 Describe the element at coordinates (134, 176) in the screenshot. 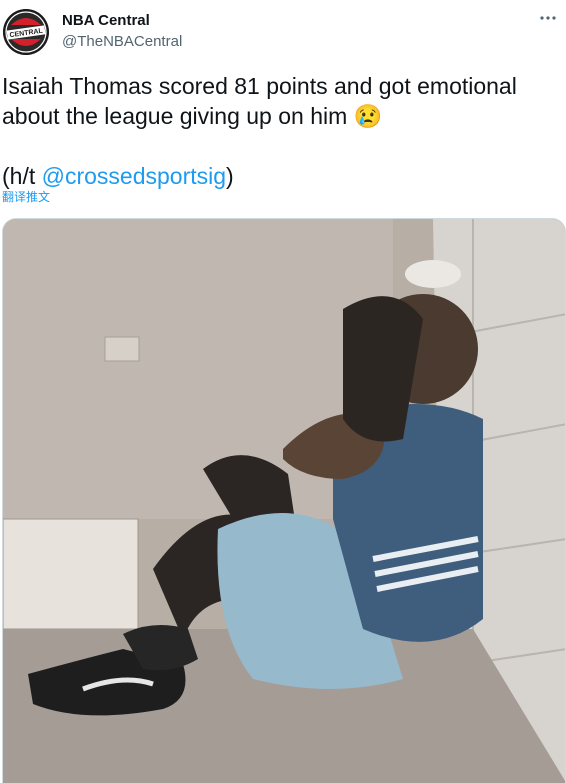

I see `mention-link: @crossedsportsig` at that location.